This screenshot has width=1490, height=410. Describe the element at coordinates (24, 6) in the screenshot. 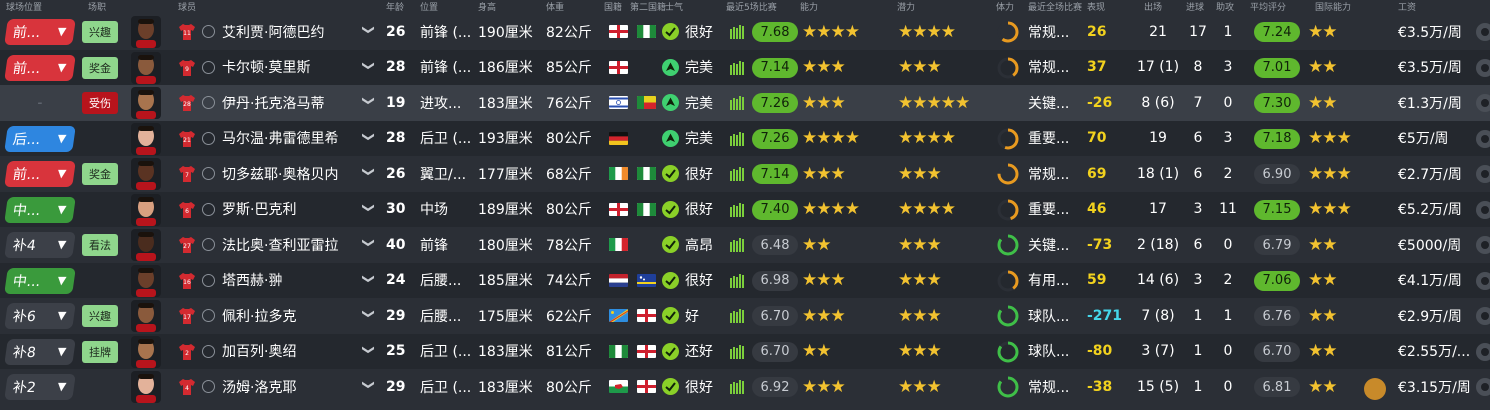

I see `header-position: 球场位置` at that location.